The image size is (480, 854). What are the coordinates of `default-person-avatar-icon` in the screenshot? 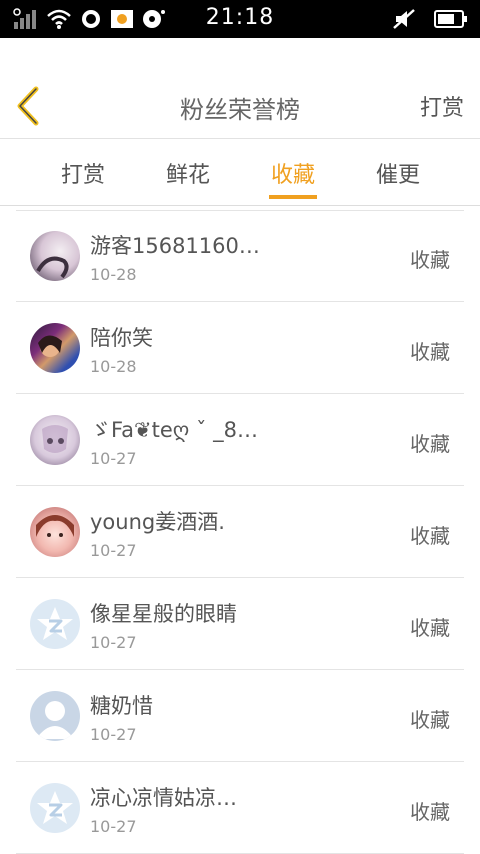 It's located at (55, 716).